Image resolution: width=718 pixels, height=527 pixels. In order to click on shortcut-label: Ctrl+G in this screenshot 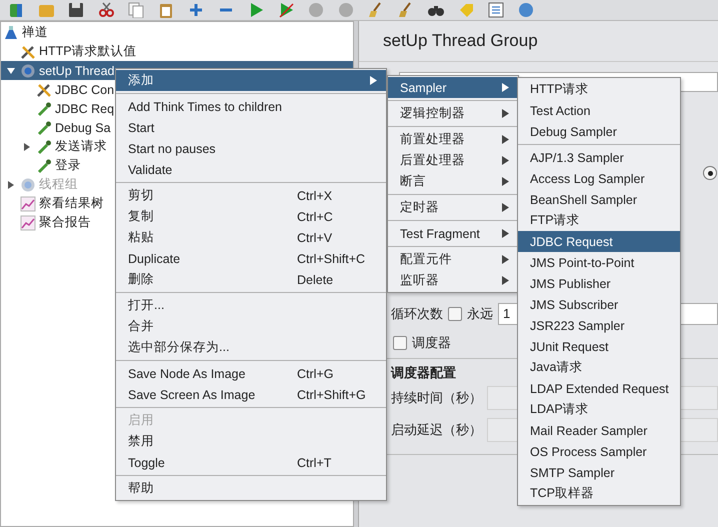, I will do `click(315, 373)`.